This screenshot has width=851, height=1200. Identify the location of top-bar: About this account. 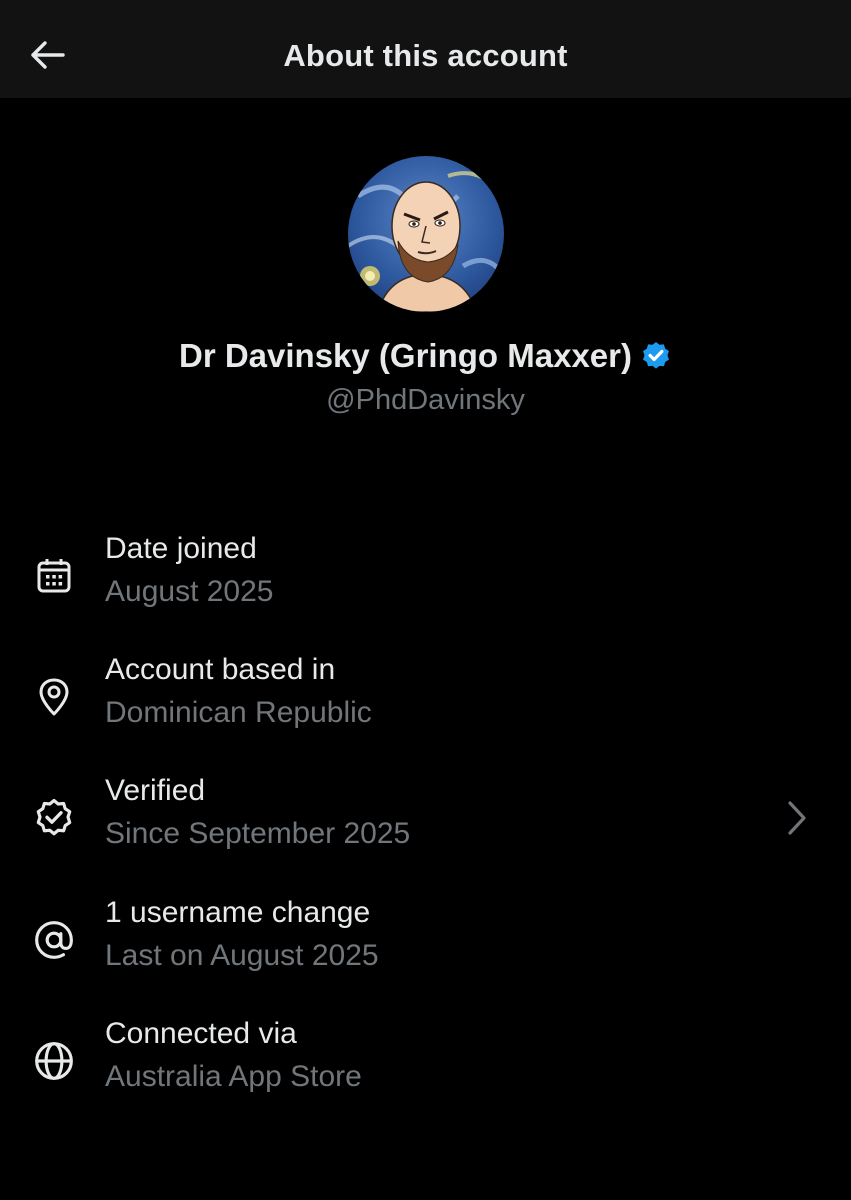
(425, 49).